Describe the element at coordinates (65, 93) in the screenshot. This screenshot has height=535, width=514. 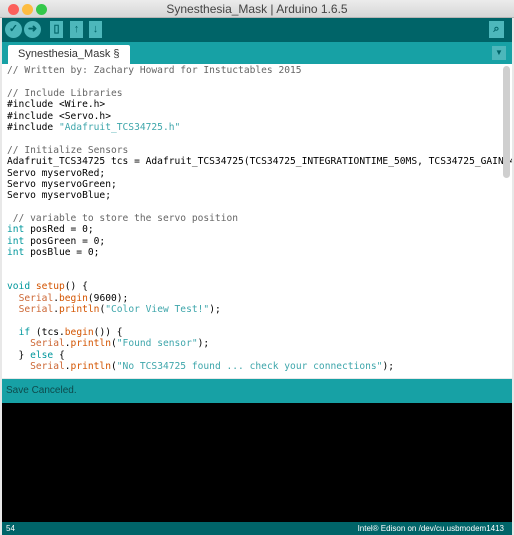
I see `code-token: // Include Libraries` at that location.